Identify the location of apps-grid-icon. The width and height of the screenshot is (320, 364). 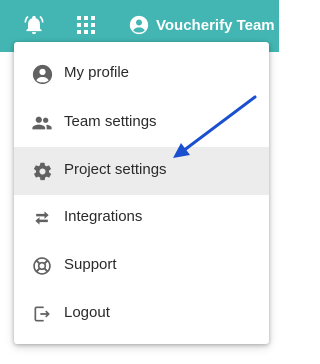
(86, 25).